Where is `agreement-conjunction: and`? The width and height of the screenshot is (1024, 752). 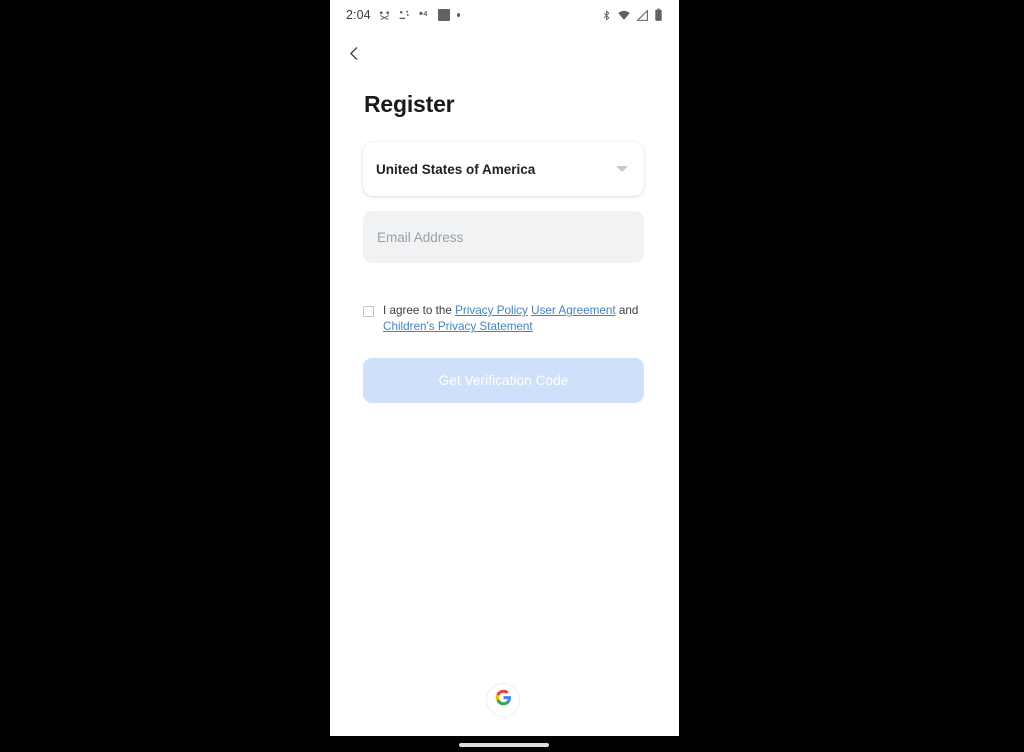
agreement-conjunction: and is located at coordinates (627, 310).